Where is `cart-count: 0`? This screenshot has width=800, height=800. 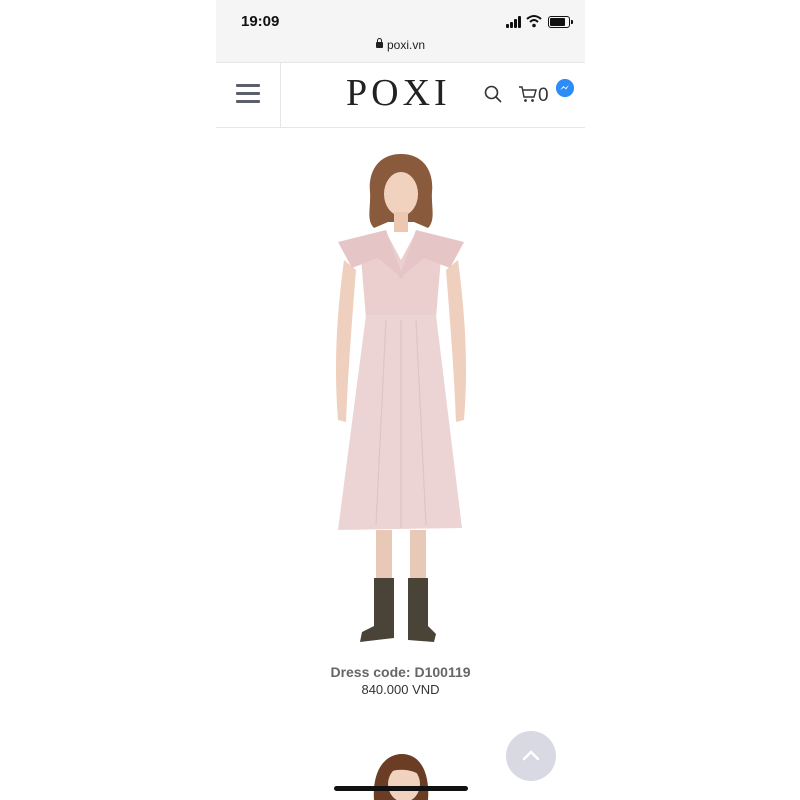
cart-count: 0 is located at coordinates (543, 95).